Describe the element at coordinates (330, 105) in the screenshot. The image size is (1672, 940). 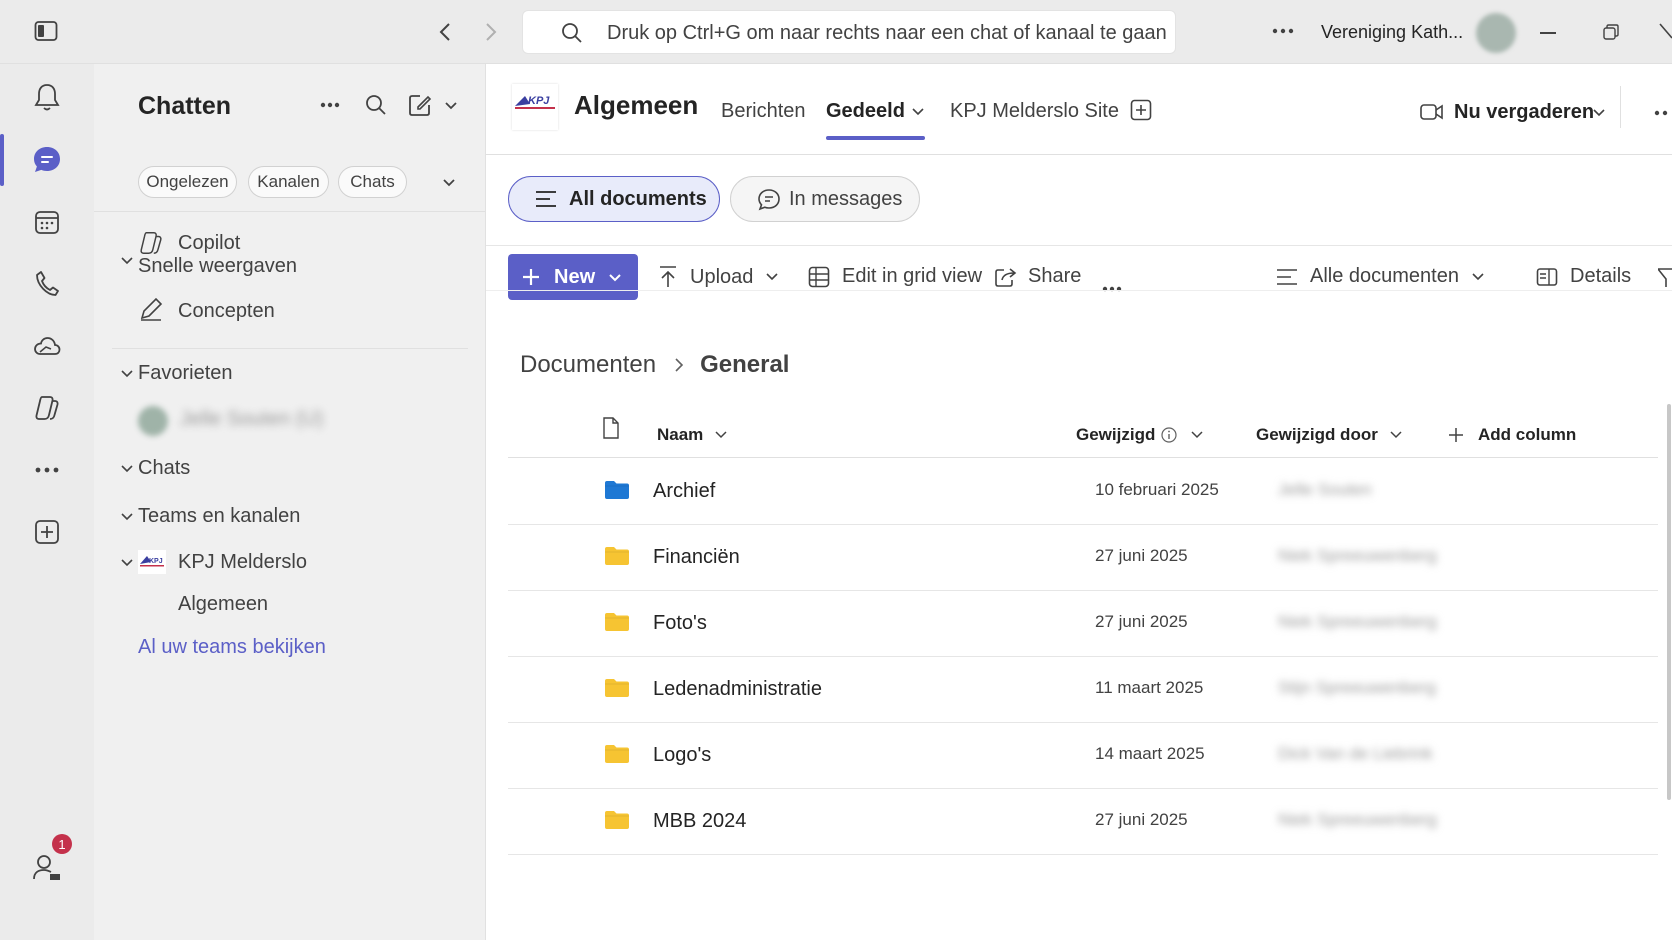
I see `pane-more-icon` at that location.